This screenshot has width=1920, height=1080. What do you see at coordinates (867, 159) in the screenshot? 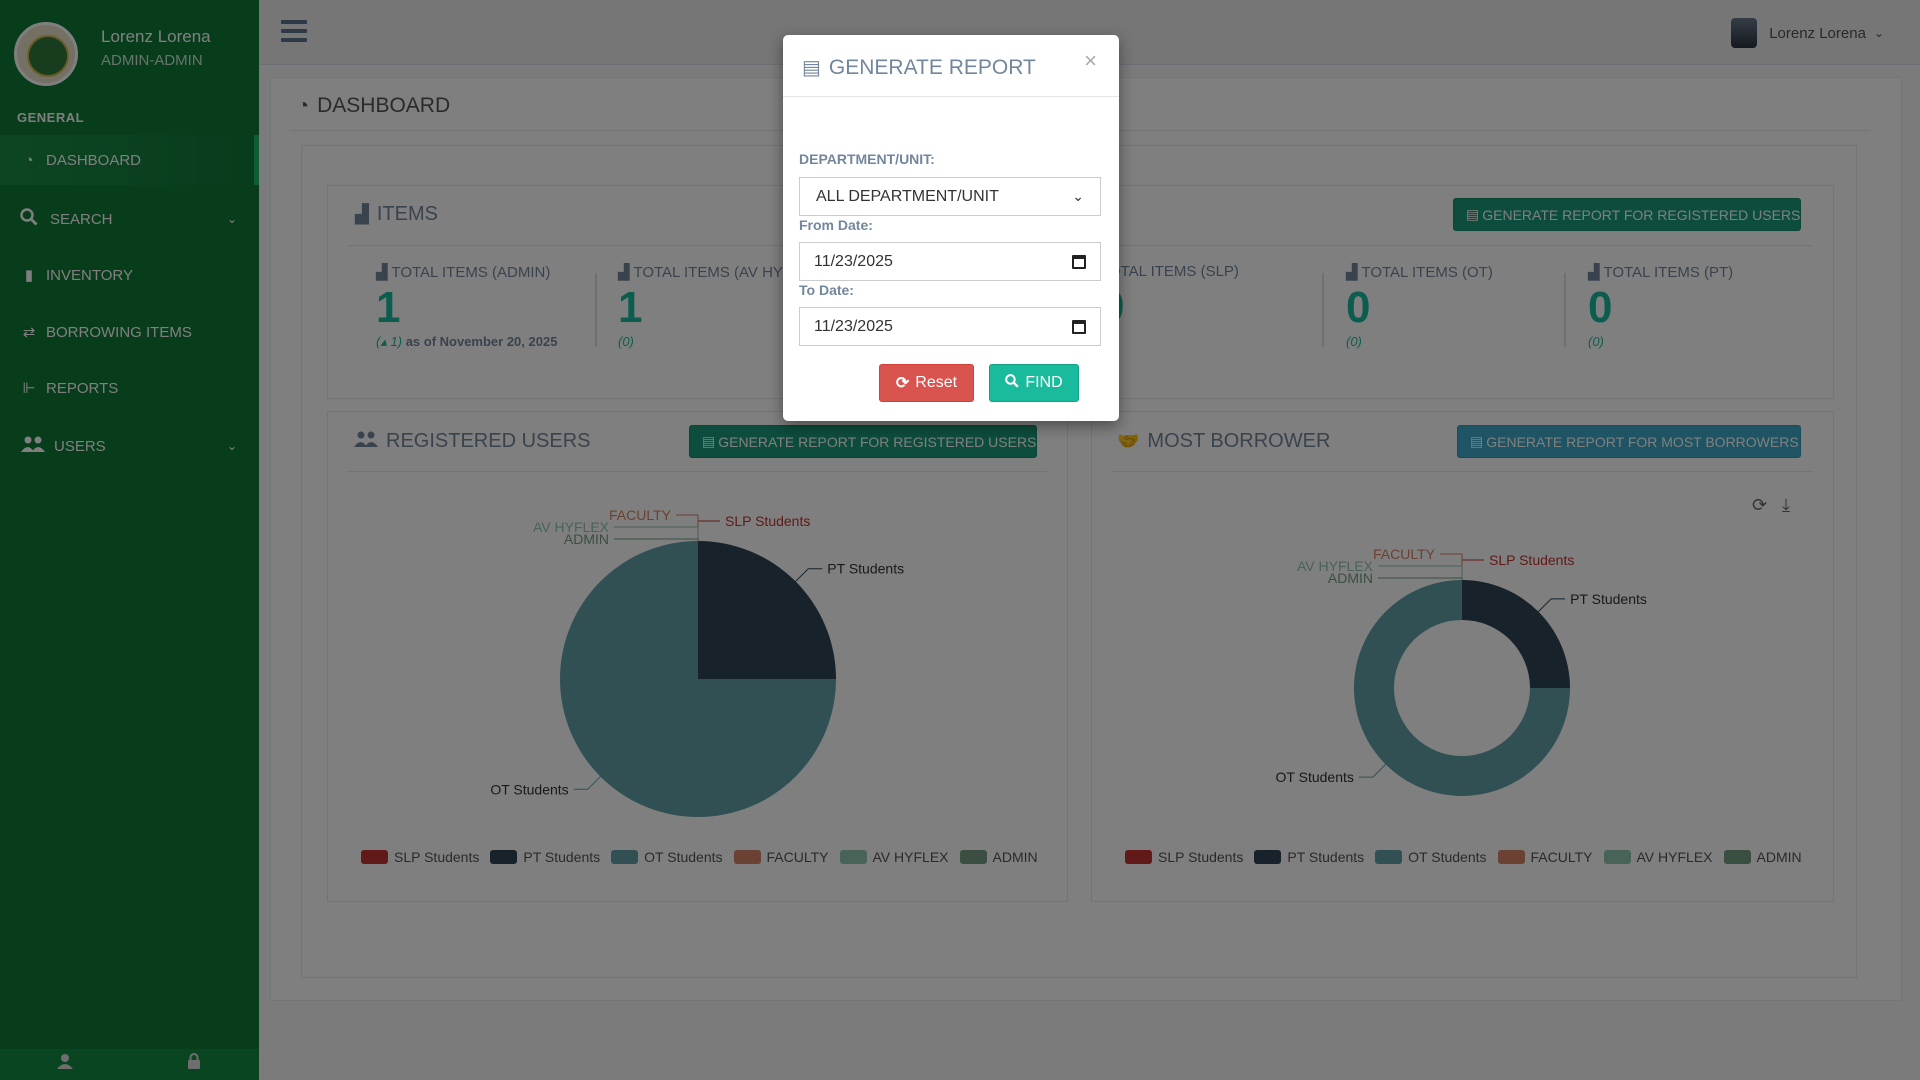
I see `department-label: DEPARTMENT/UNIT:` at bounding box center [867, 159].